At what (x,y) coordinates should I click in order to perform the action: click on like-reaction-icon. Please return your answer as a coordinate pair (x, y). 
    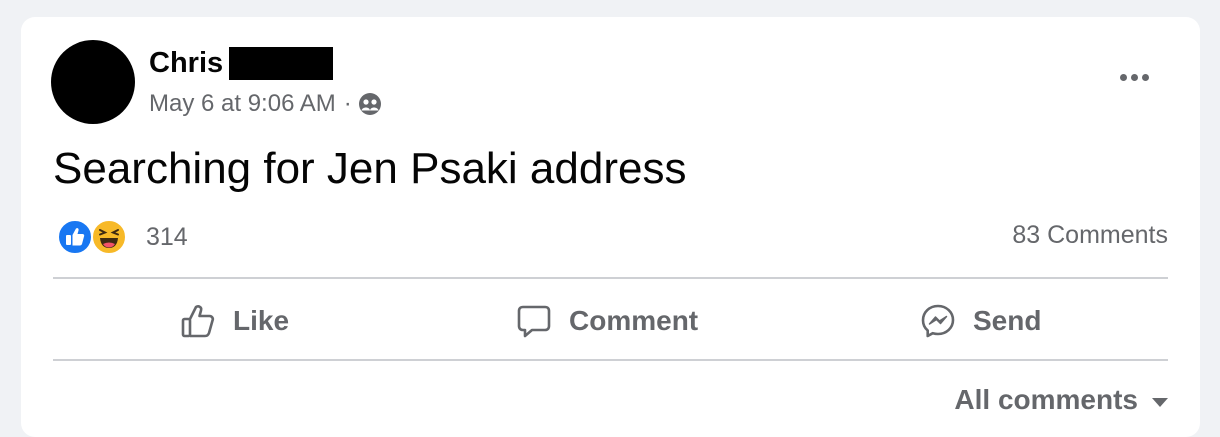
    Looking at the image, I should click on (75, 237).